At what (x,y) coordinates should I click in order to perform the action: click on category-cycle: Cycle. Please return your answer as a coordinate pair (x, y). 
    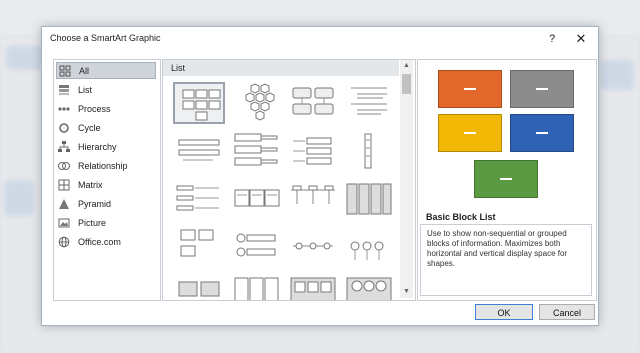
    Looking at the image, I should click on (106, 127).